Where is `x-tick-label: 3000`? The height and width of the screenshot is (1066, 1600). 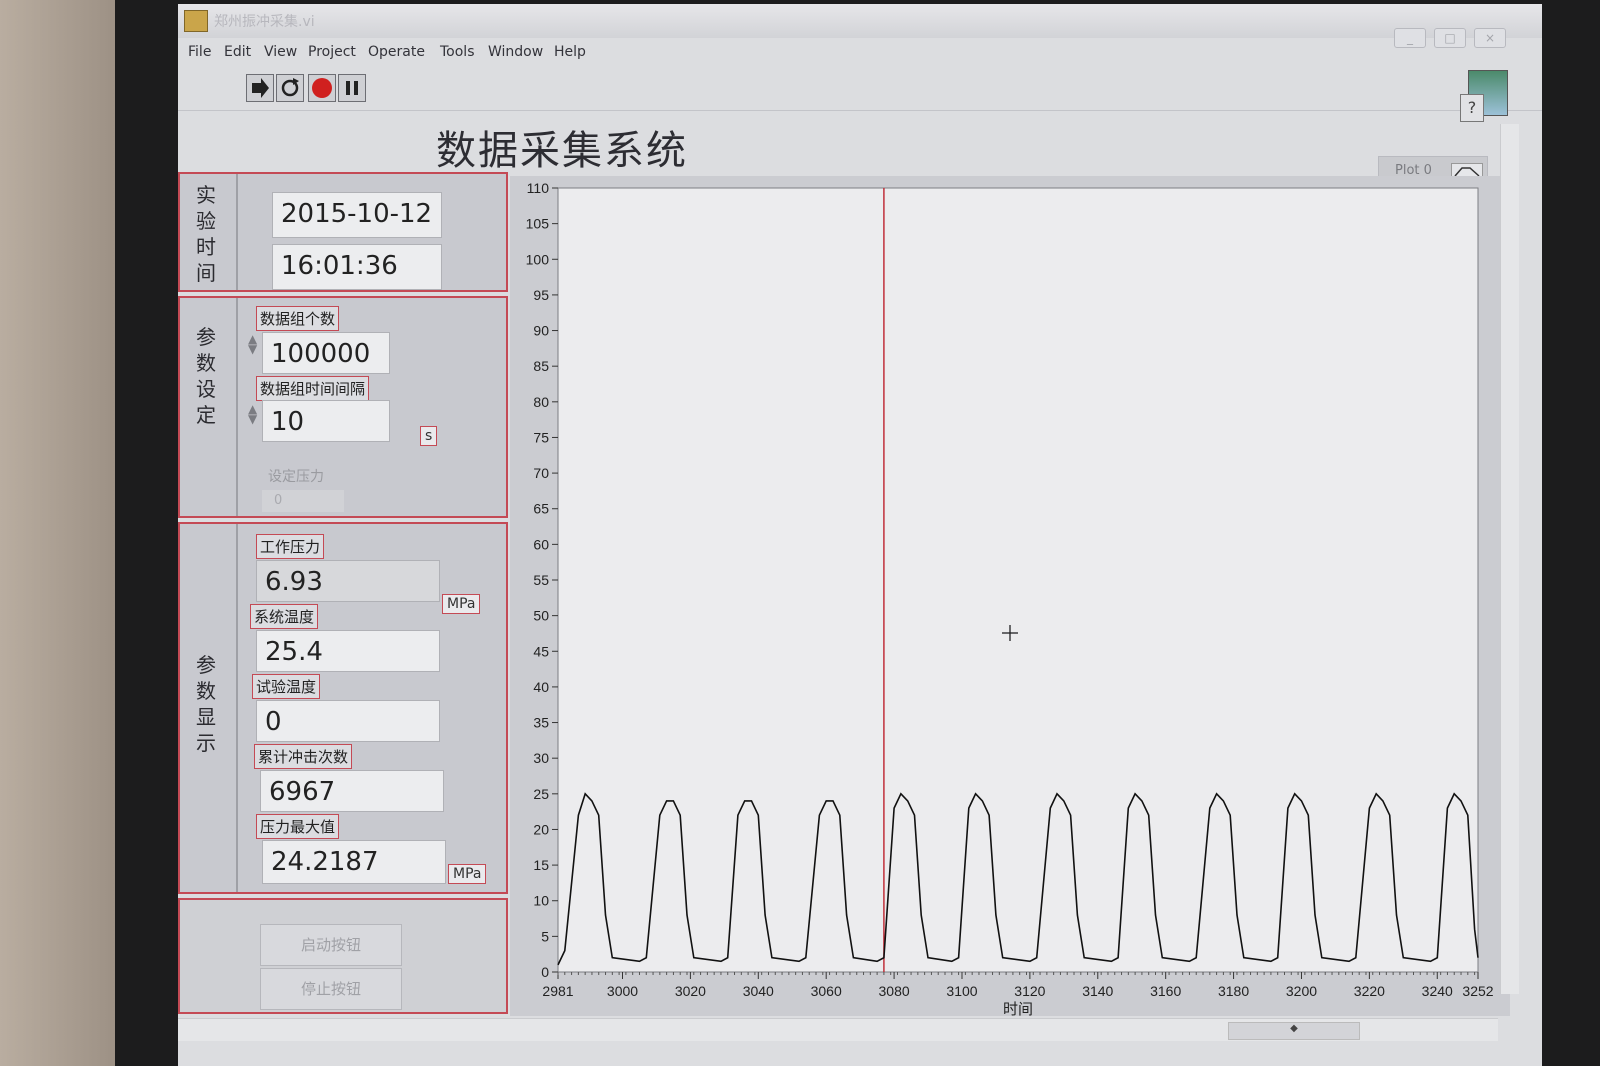 x-tick-label: 3000 is located at coordinates (622, 991).